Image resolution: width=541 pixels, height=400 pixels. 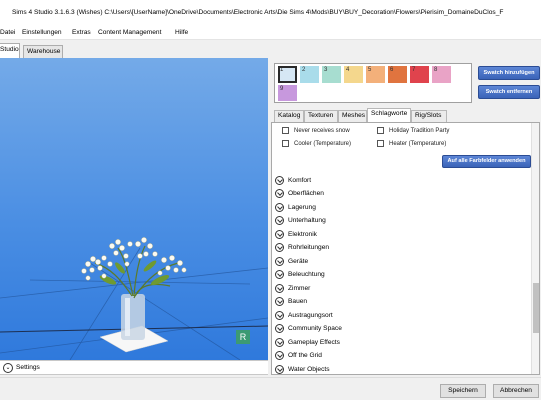 I want to click on category-unterhaltung: Unterhaltung, so click(x=300, y=221).